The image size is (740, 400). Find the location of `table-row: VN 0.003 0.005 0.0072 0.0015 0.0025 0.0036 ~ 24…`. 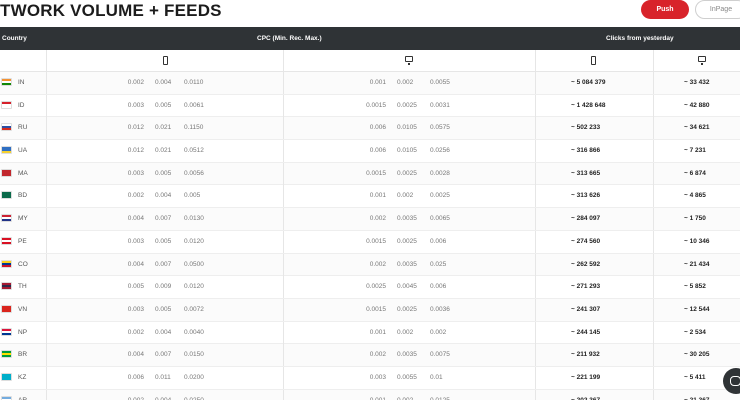

table-row: VN 0.003 0.005 0.0072 0.0015 0.0025 0.0036 ~ 24… is located at coordinates (370, 310).